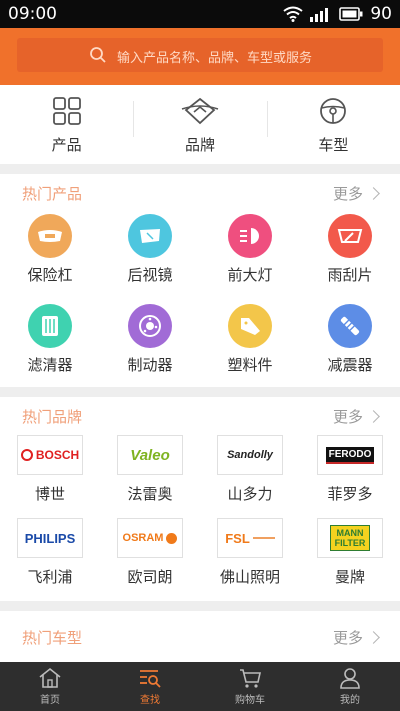 Image resolution: width=400 pixels, height=711 pixels. I want to click on nav-label: 首页, so click(50, 700).